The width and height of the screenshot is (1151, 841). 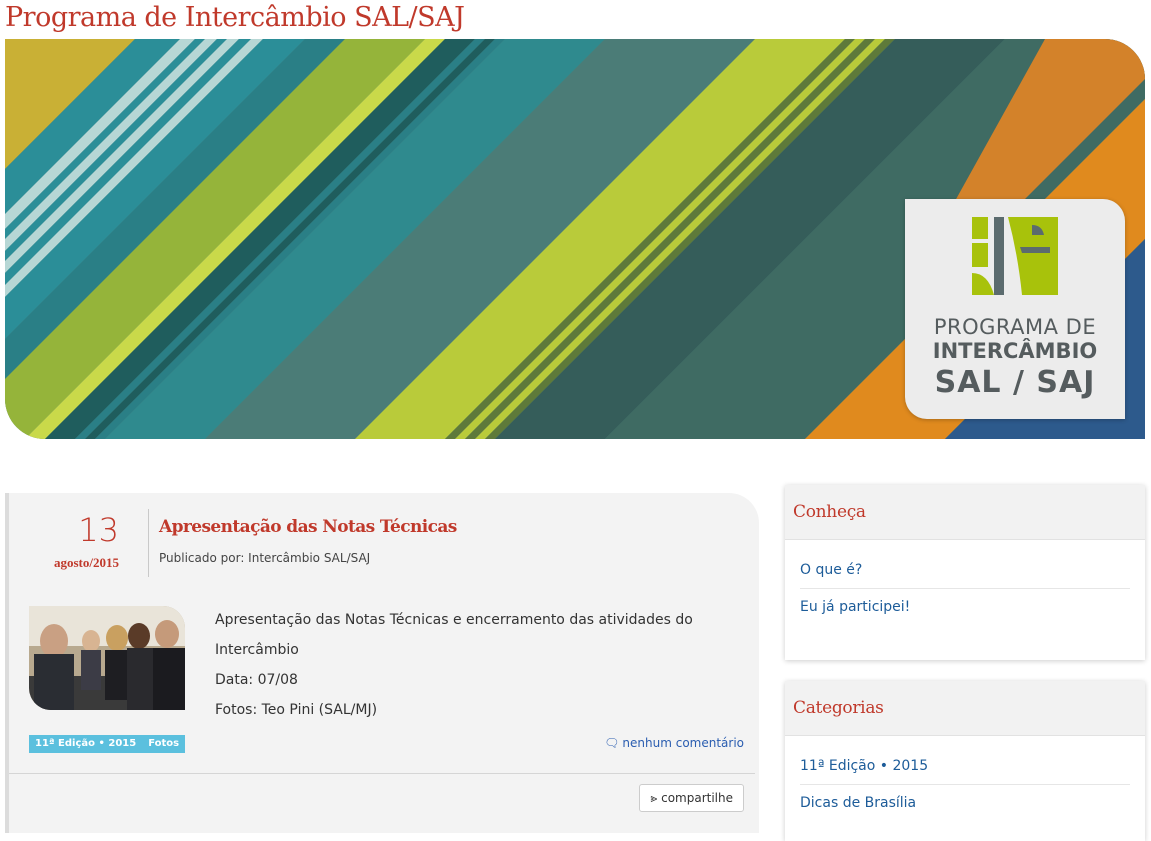 What do you see at coordinates (612, 743) in the screenshot?
I see `comment-icon: 🗨` at bounding box center [612, 743].